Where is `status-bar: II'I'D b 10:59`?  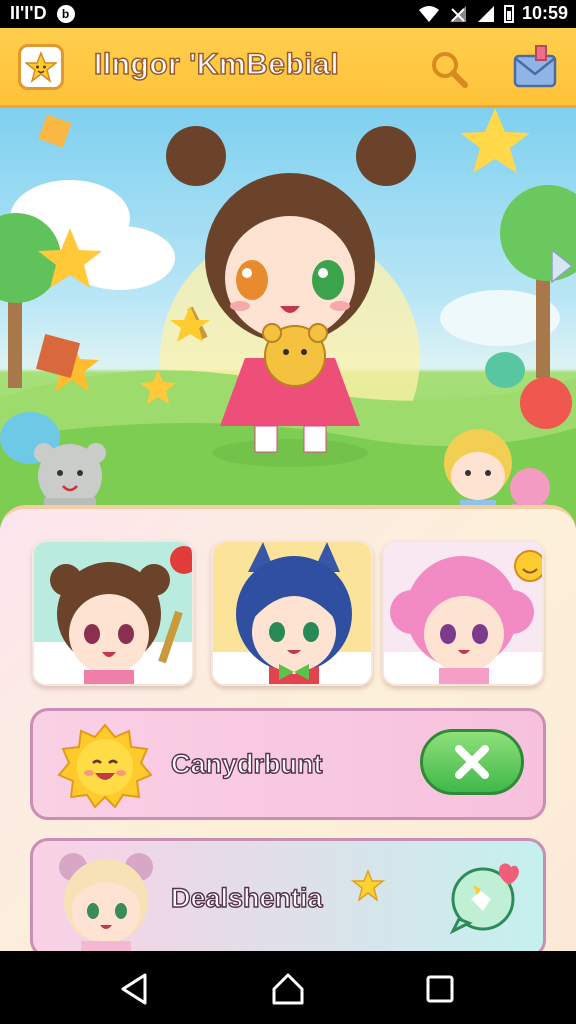
status-bar: II'I'D b 10:59 is located at coordinates (288, 14).